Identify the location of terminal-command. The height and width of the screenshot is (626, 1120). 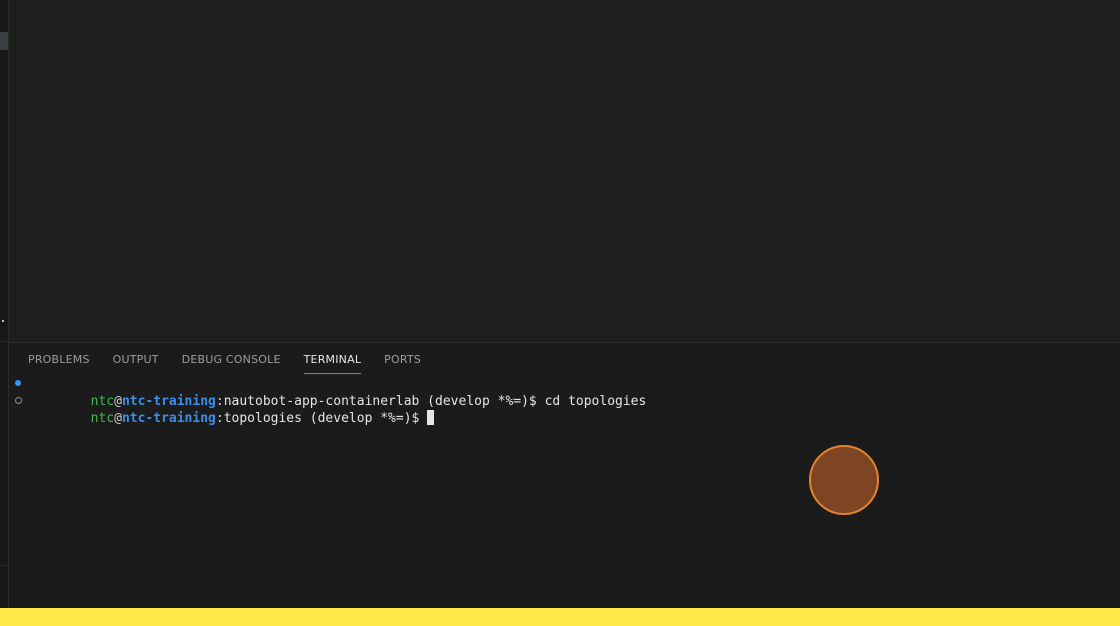
(423, 418).